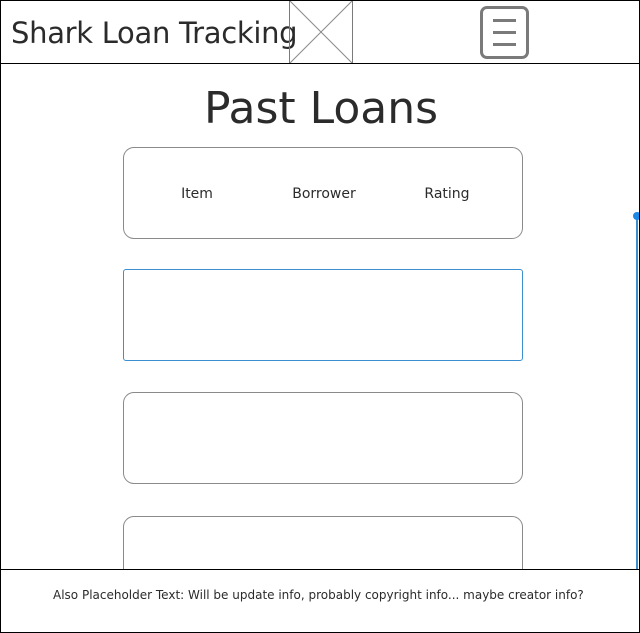  Describe the element at coordinates (637, 394) in the screenshot. I see `scrollbar-track` at that location.